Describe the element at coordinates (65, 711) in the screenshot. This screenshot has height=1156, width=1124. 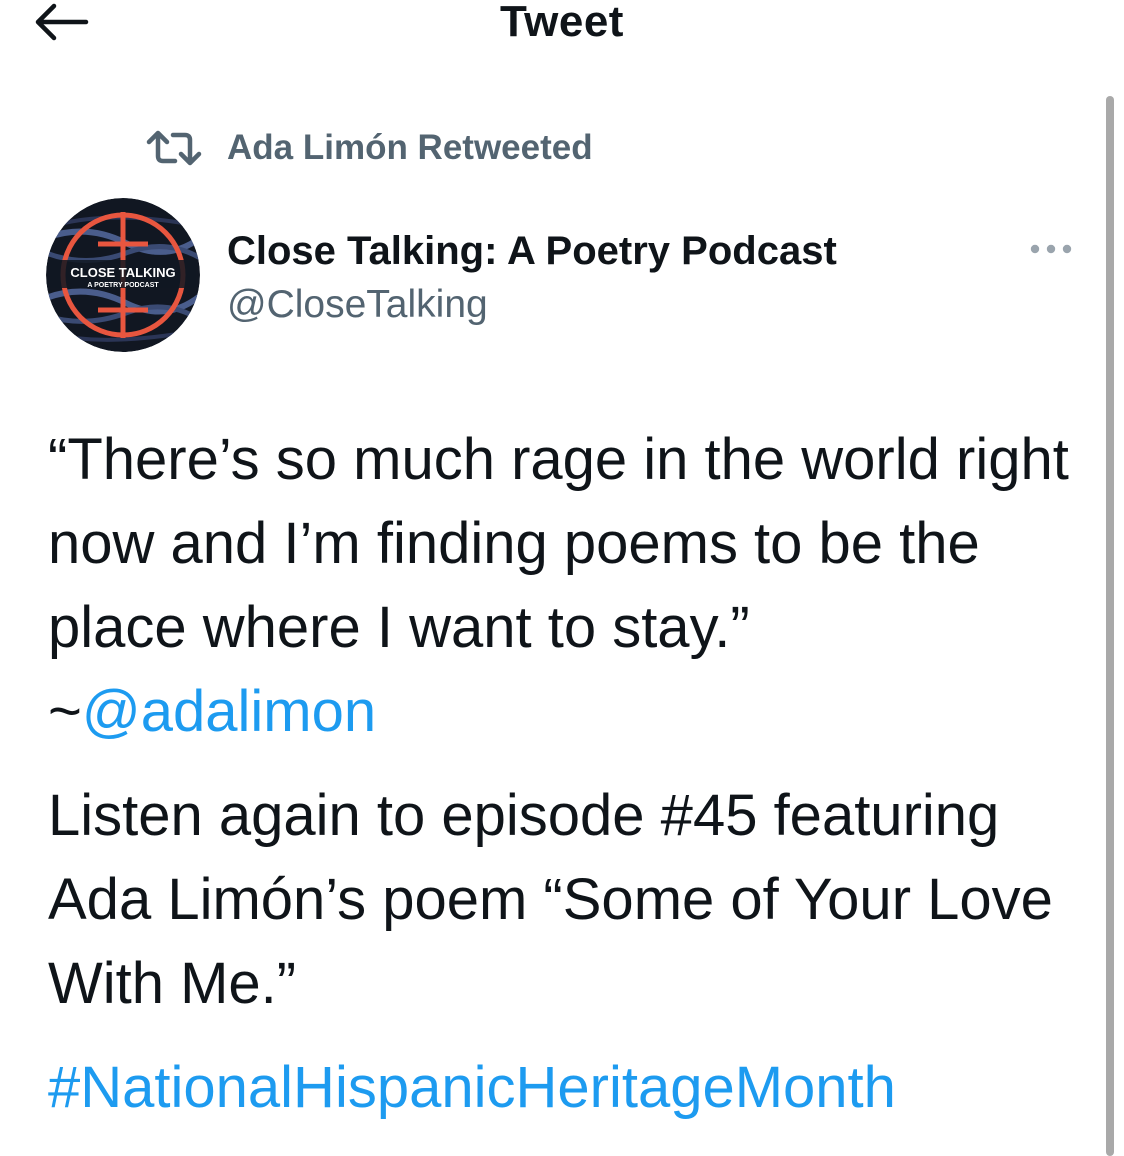
I see `mention-prefix: ~` at that location.